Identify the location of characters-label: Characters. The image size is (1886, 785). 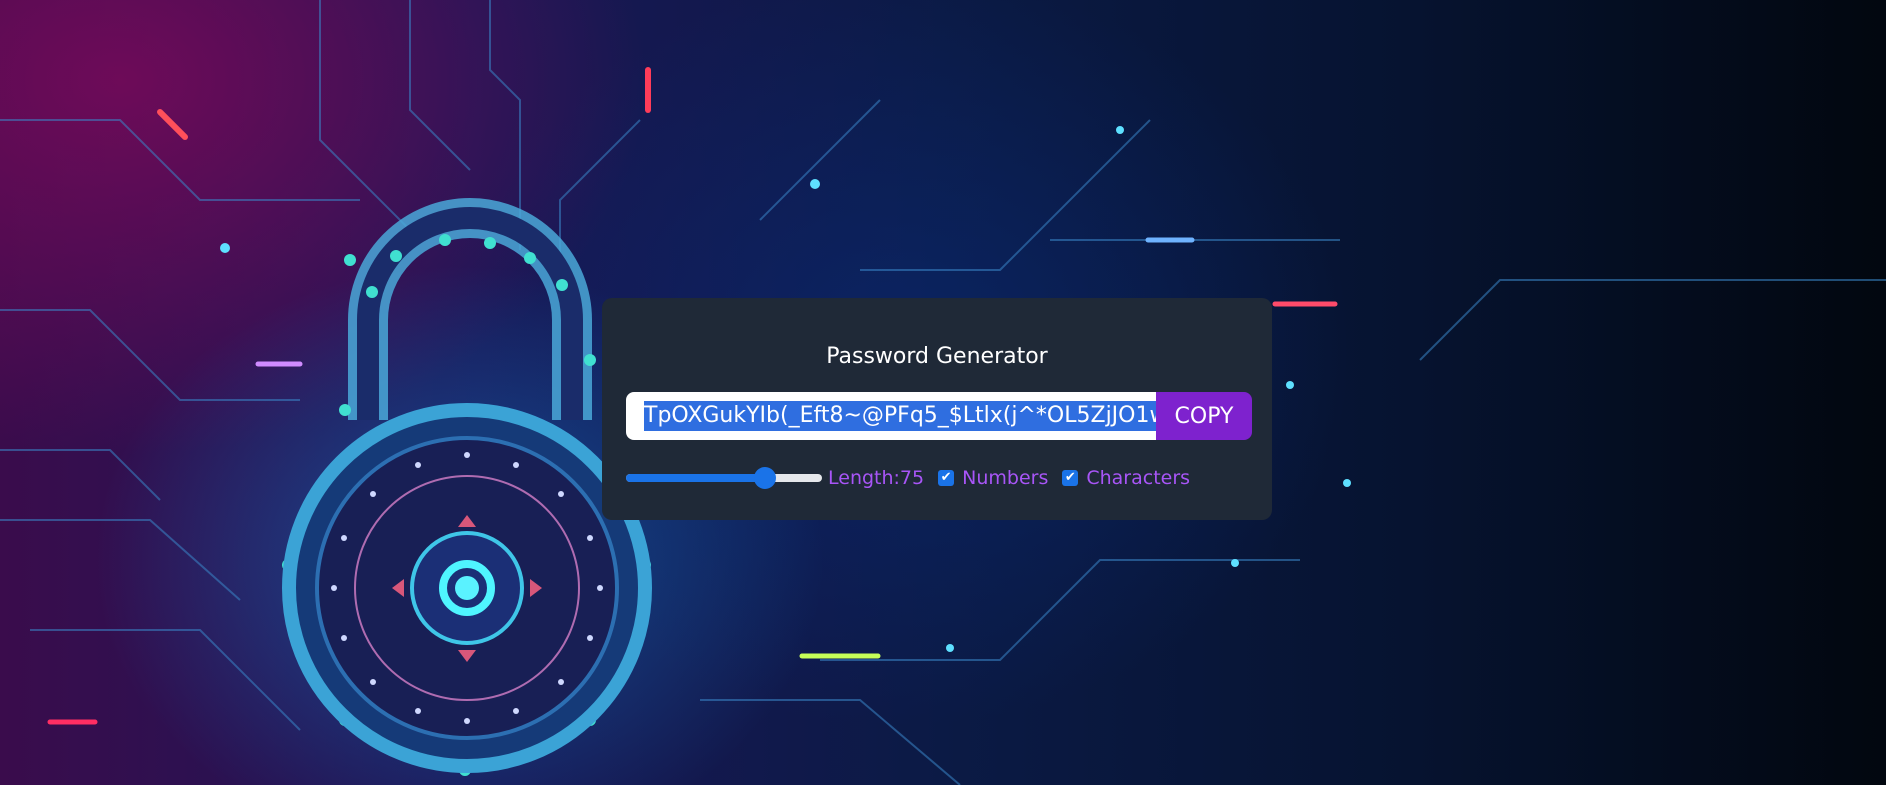
(1138, 478).